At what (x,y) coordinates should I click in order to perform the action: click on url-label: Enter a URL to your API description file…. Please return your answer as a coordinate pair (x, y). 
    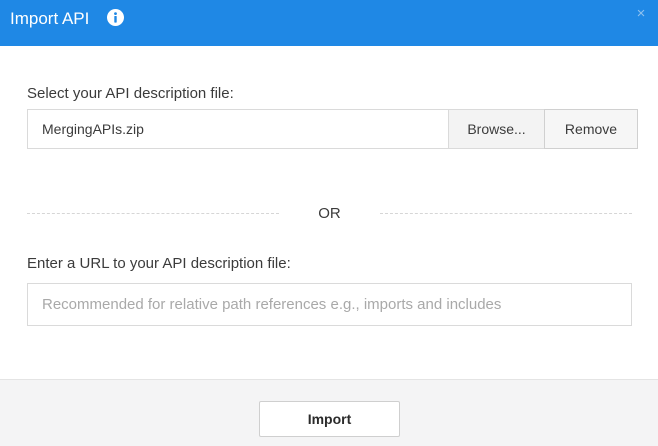
    Looking at the image, I should click on (159, 263).